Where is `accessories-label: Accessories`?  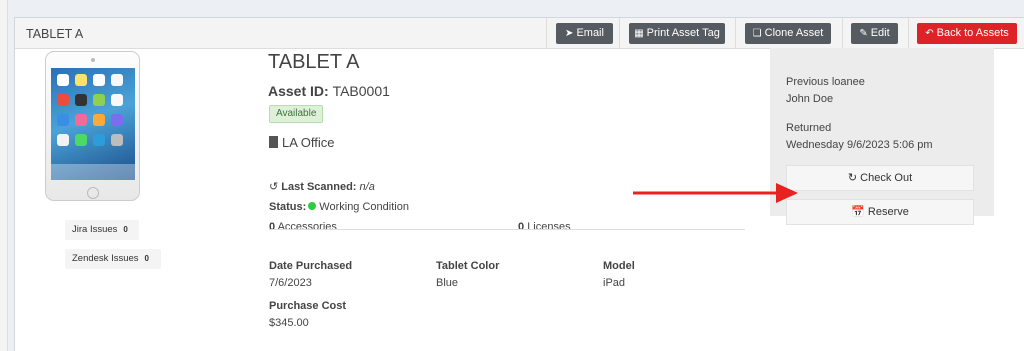
accessories-label: Accessories is located at coordinates (307, 227).